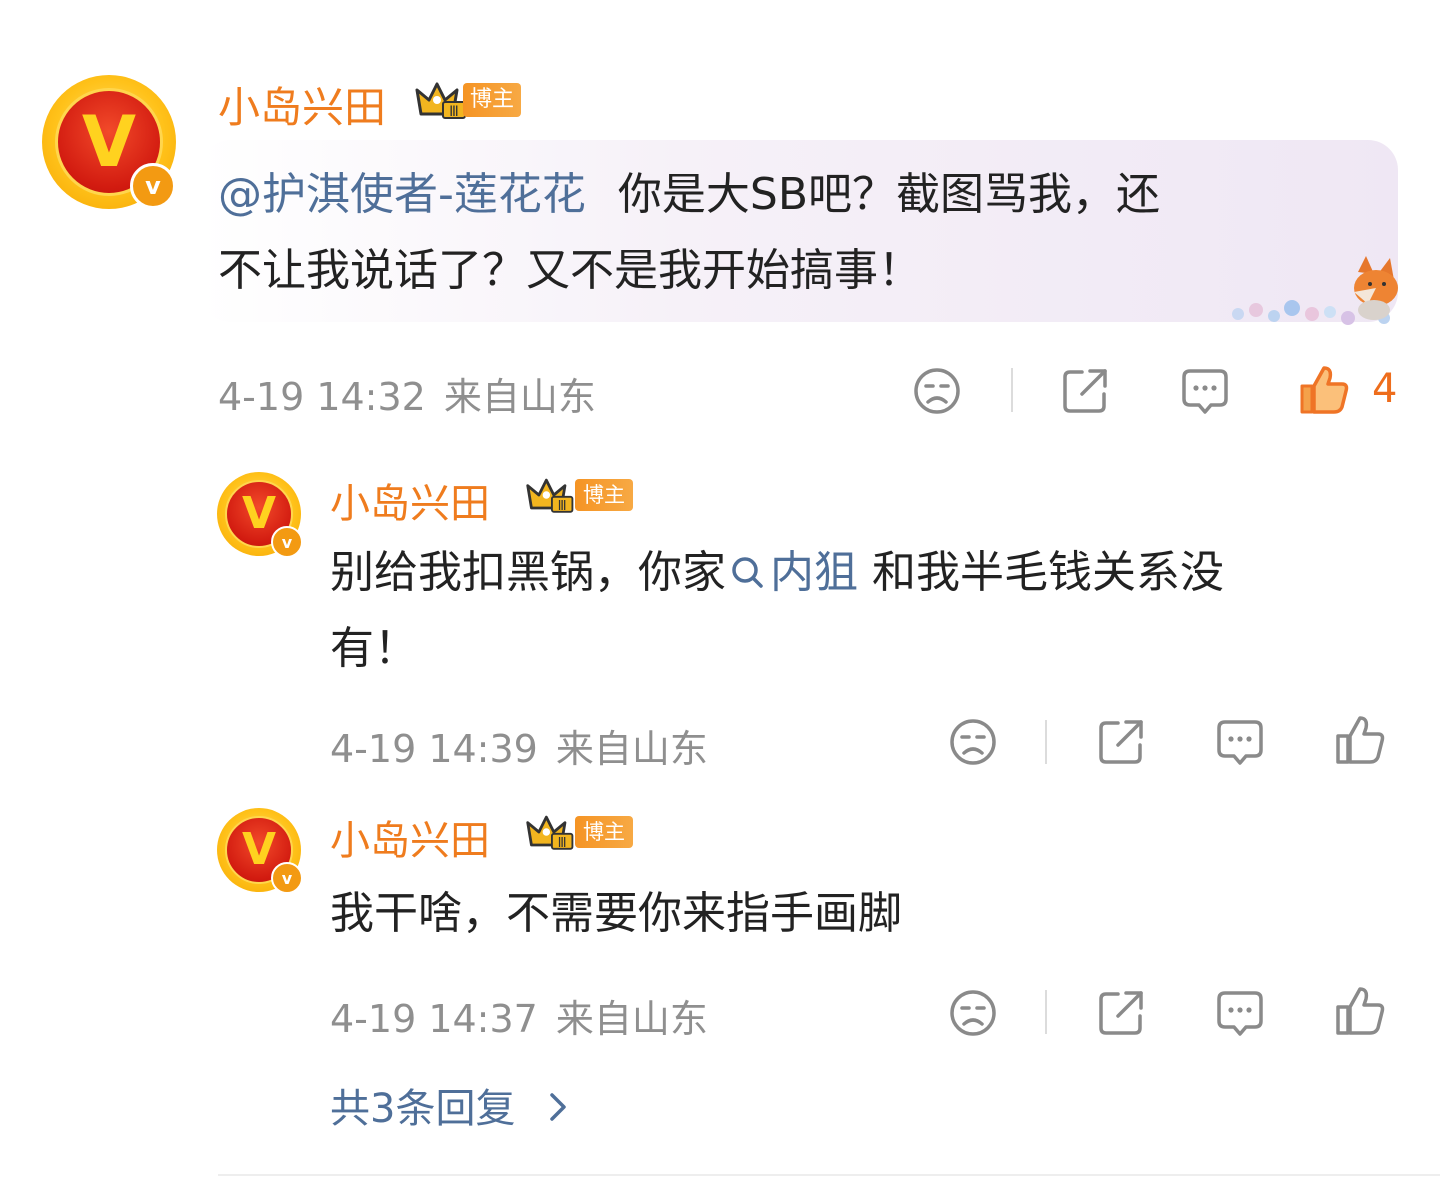 The image size is (1440, 1204). I want to click on comment-meta: 4-19 14:32 来自山东, so click(407, 393).